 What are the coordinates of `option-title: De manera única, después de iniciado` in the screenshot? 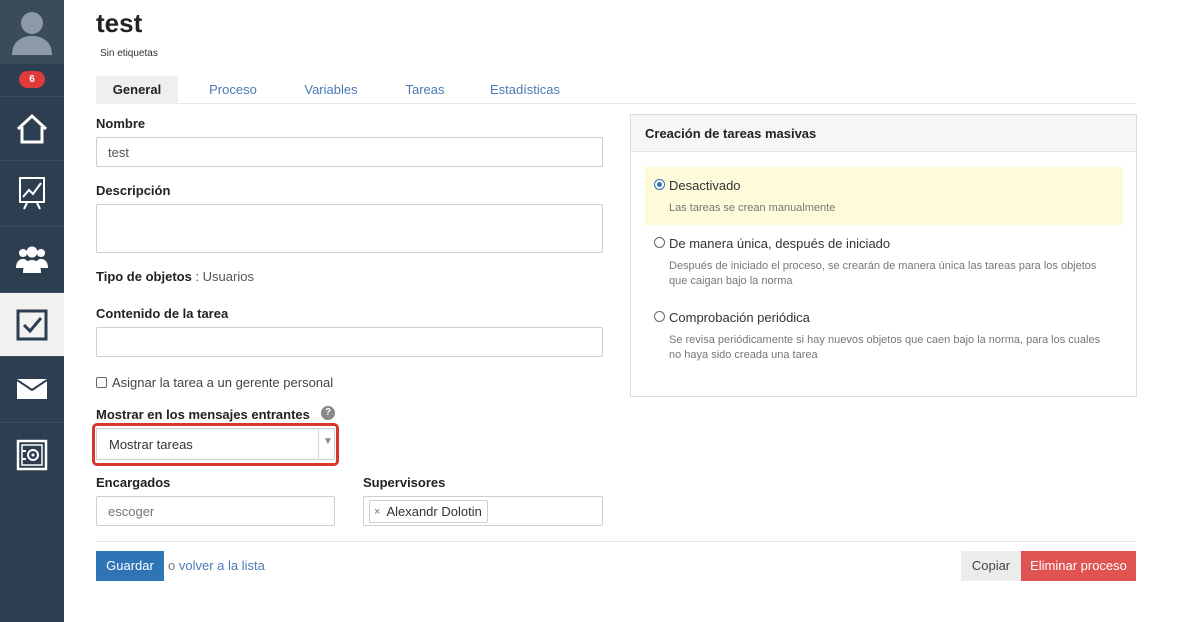 It's located at (779, 243).